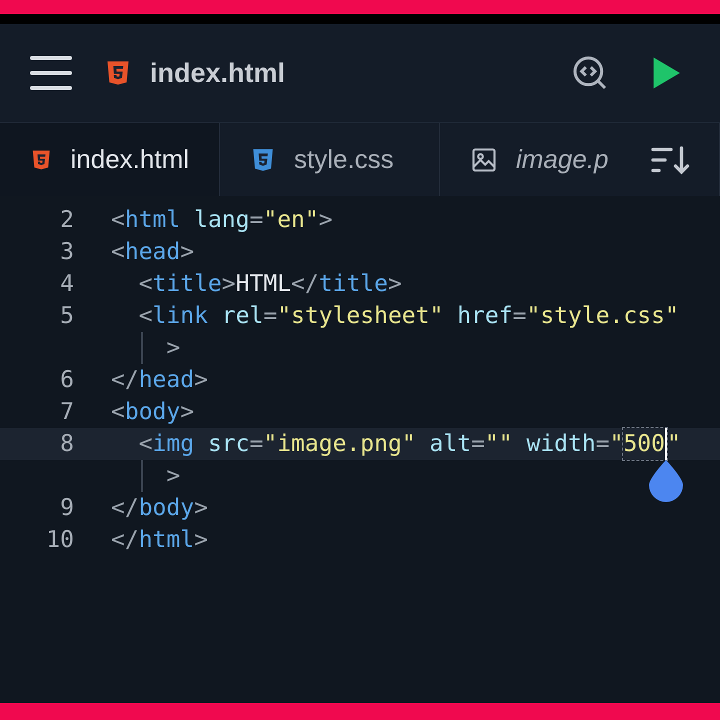 This screenshot has width=720, height=720. Describe the element at coordinates (339, 444) in the screenshot. I see `code-token: "image.png"` at that location.